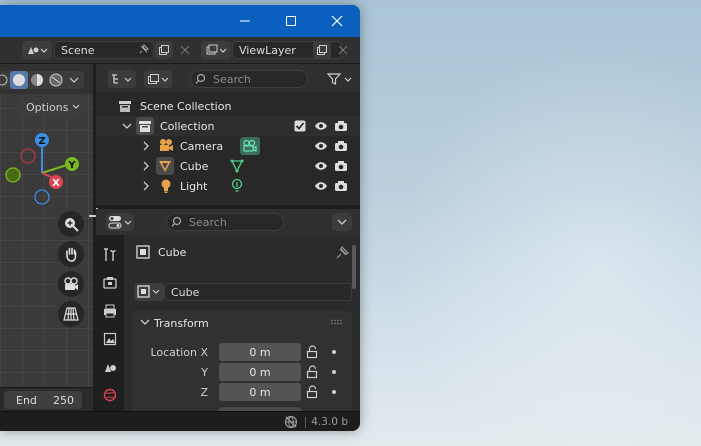  Describe the element at coordinates (63, 400) in the screenshot. I see `end-frame-value: 250` at that location.